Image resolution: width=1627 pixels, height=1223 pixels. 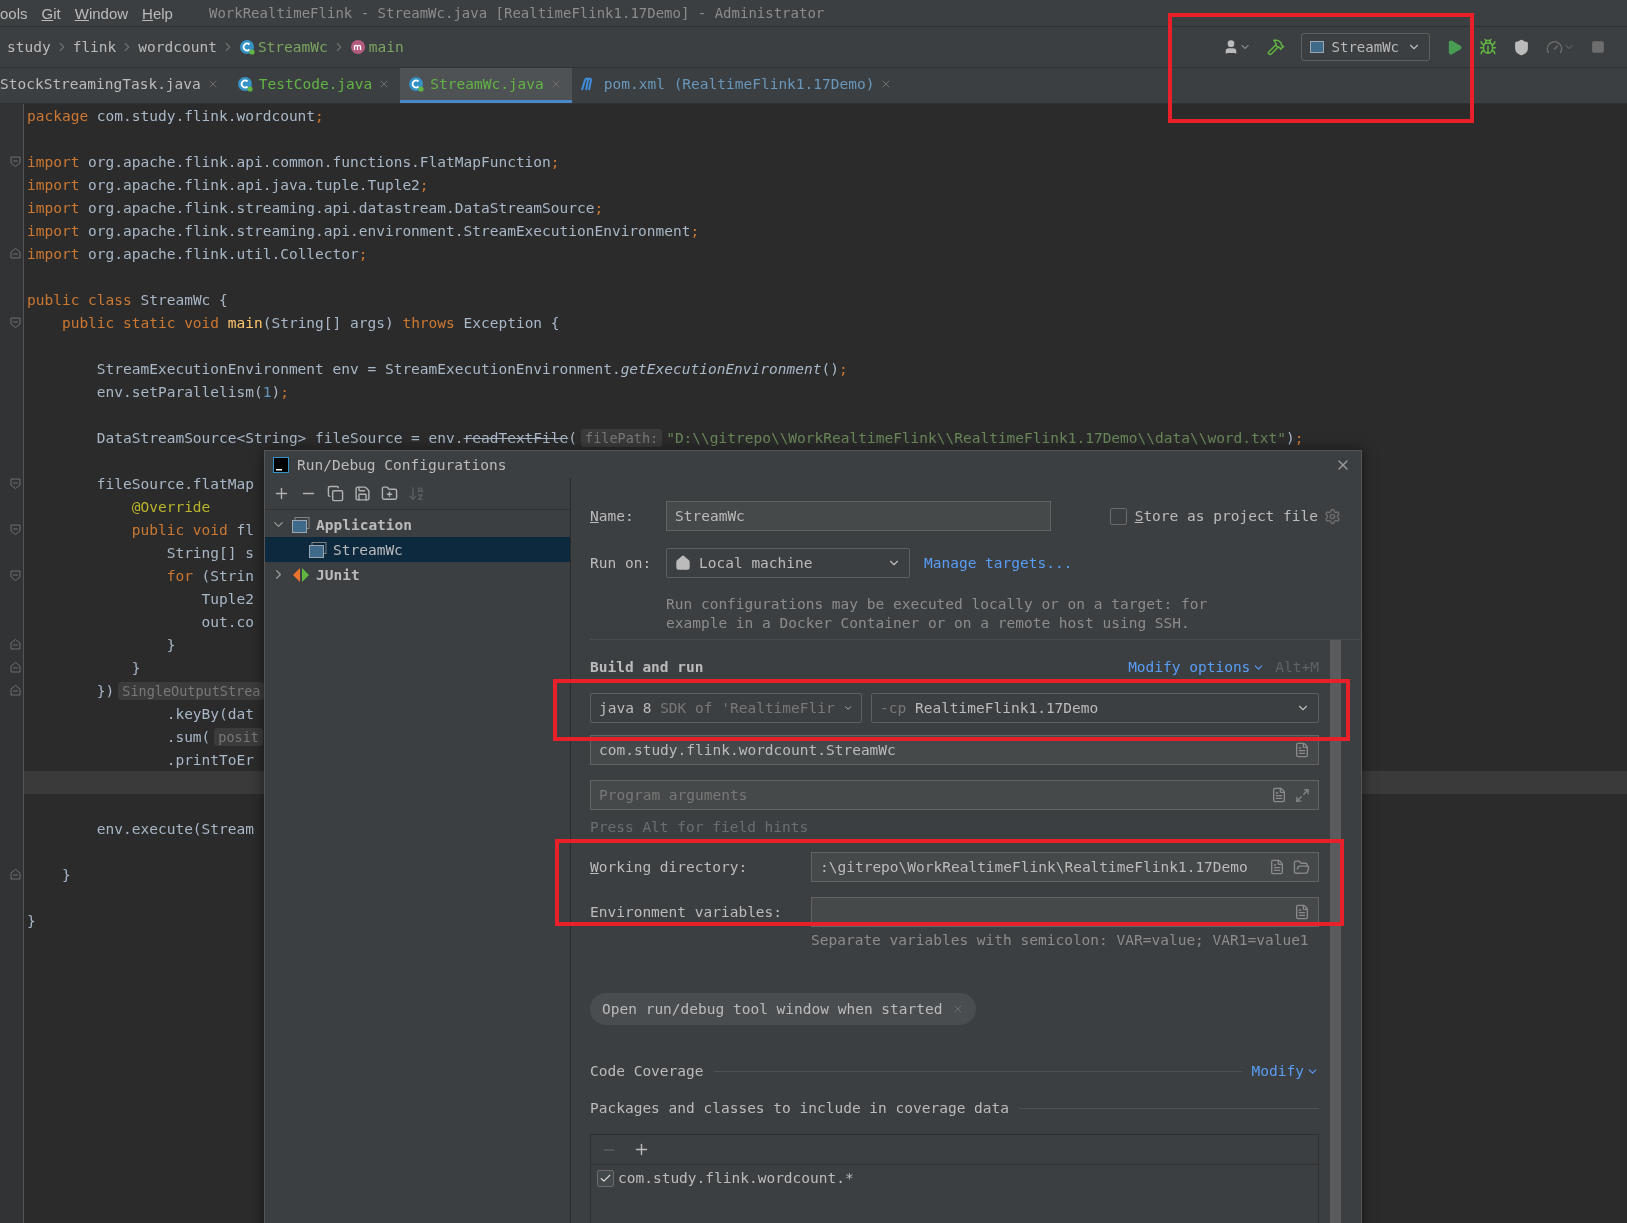 I want to click on dialog-title: Run/Debug Configurations, so click(x=402, y=464).